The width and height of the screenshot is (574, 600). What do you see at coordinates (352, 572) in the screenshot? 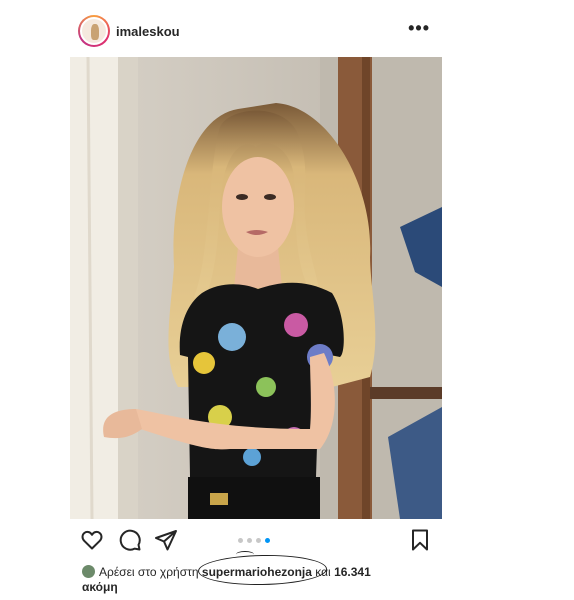
I see `likes-count: 16.341` at bounding box center [352, 572].